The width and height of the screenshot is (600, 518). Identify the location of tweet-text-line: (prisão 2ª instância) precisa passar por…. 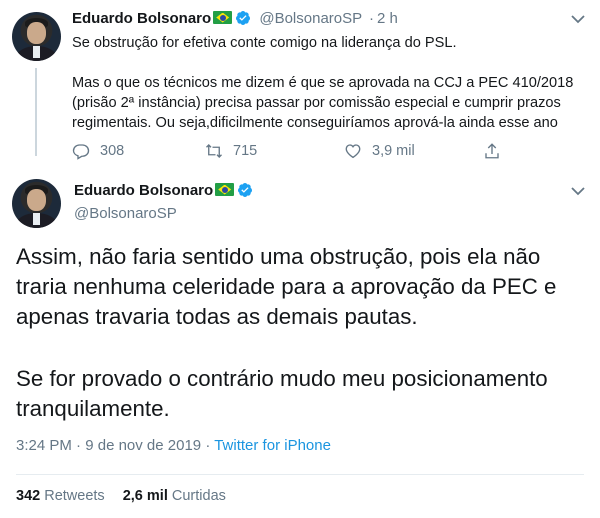
(316, 103).